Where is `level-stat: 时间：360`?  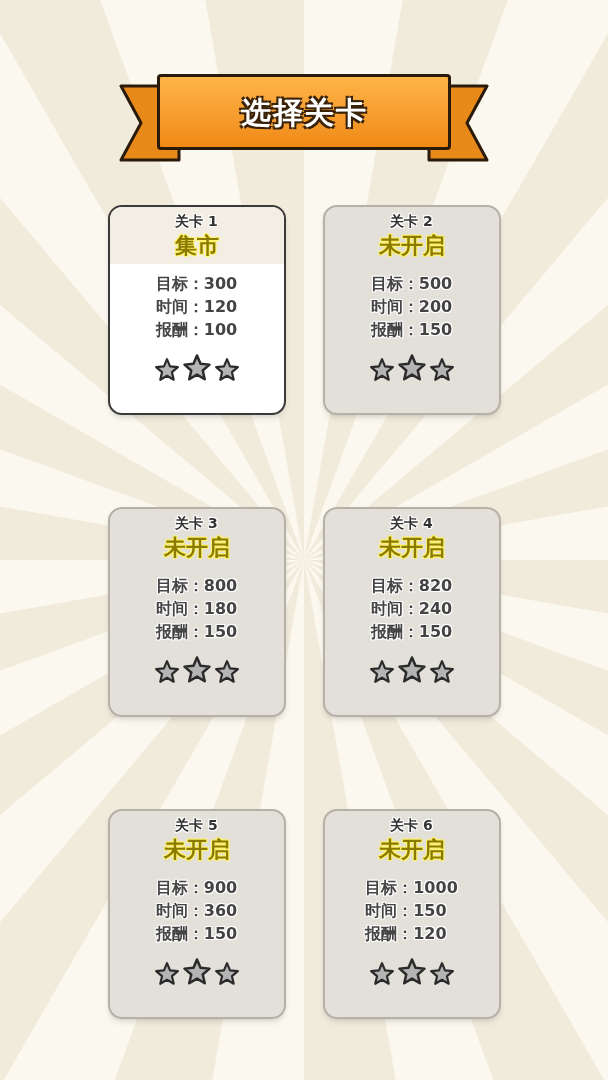
level-stat: 时间：360 is located at coordinates (196, 910).